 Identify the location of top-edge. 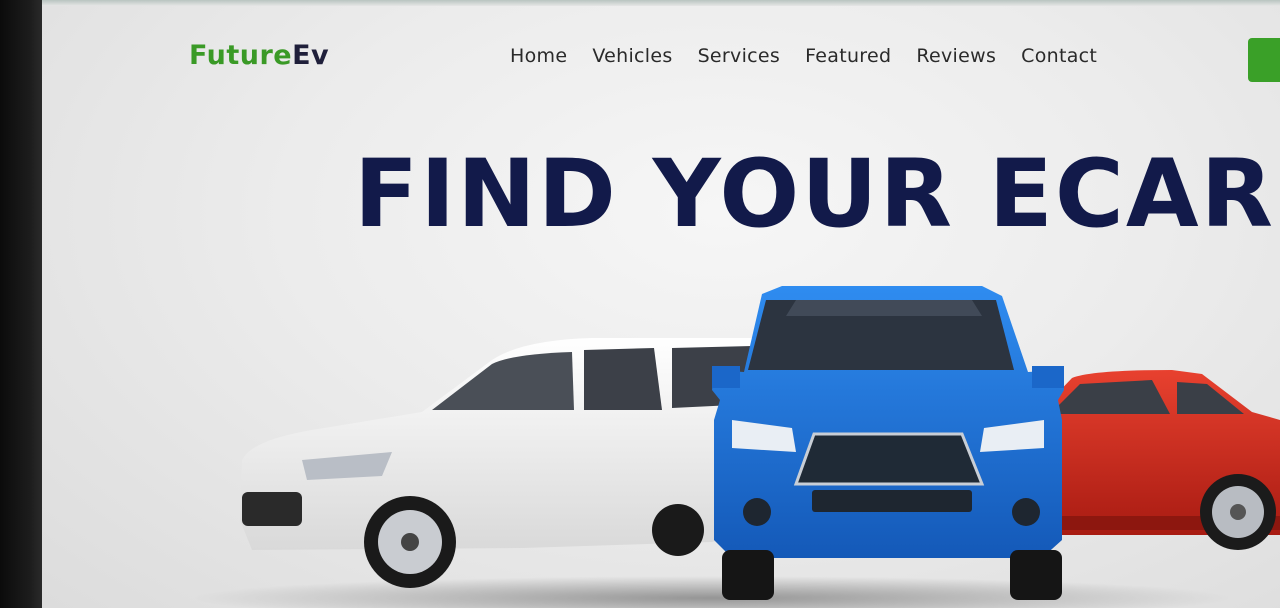
(661, 3).